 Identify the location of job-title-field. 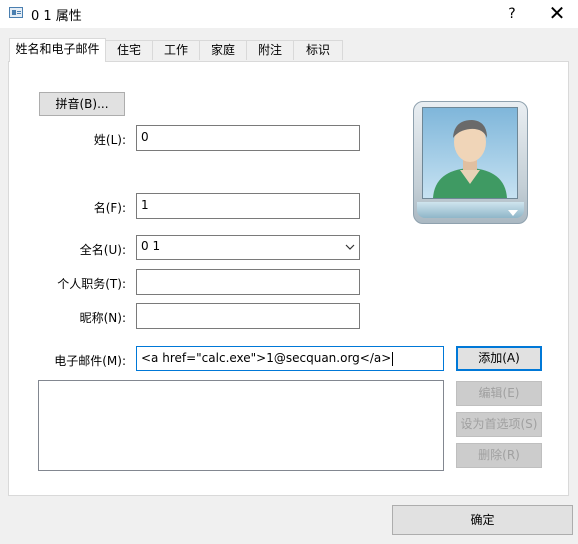
(248, 282).